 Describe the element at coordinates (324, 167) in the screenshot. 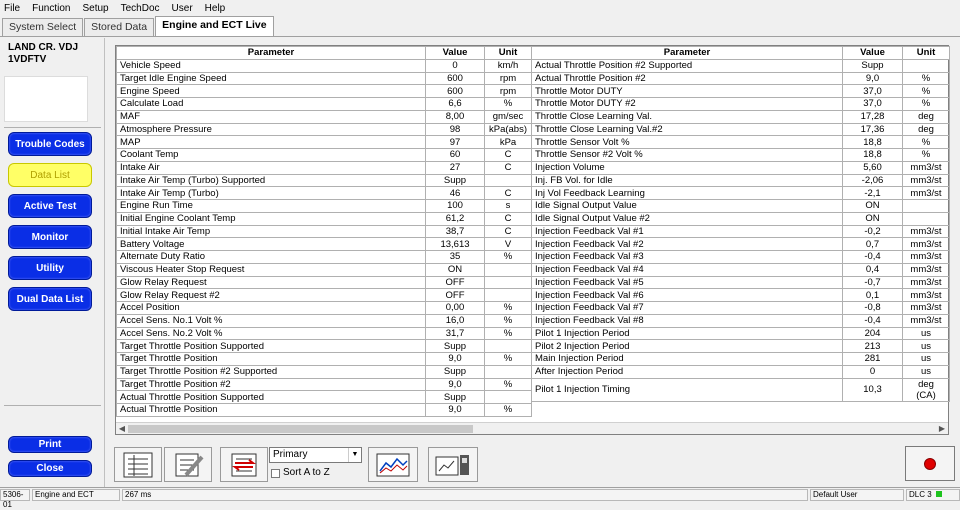

I see `table-row: Intake Air 27 C` at that location.